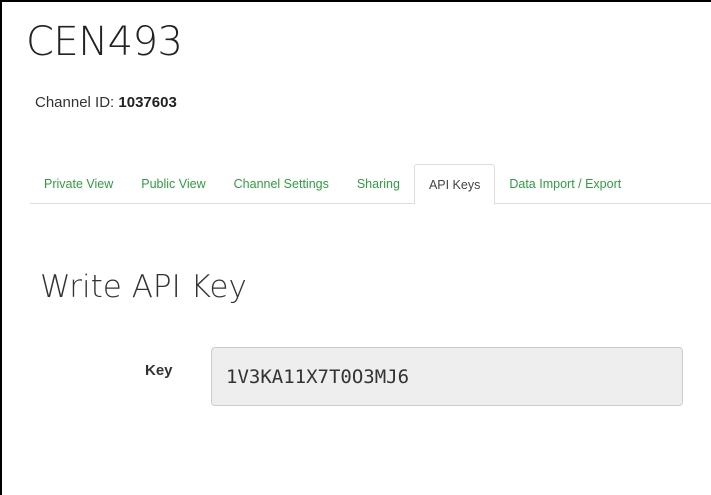 The height and width of the screenshot is (495, 711). I want to click on channel-id: Channel ID: 1037603, so click(106, 102).